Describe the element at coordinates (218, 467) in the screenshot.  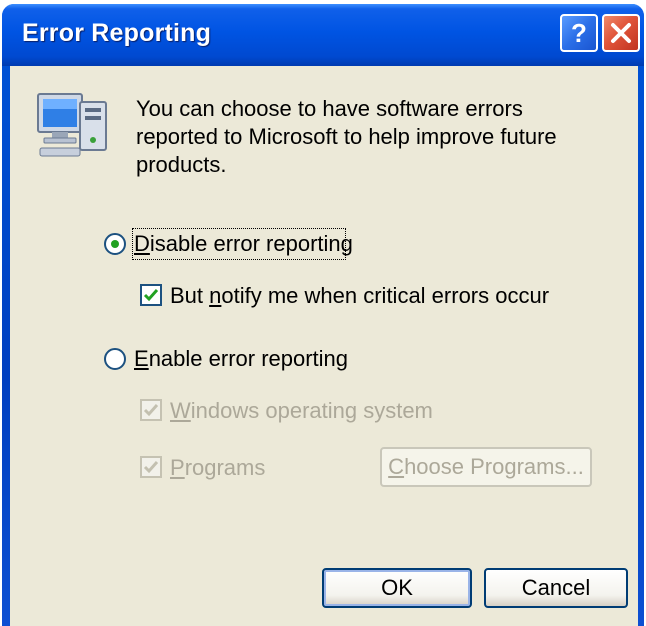
I see `programs-label: Programs` at that location.